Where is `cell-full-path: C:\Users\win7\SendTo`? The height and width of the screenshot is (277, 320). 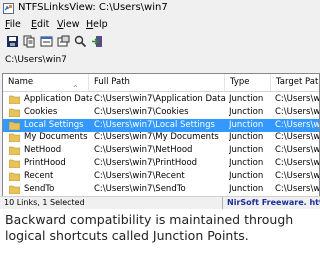
cell-full-path: C:\Users\win7\SendTo is located at coordinates (140, 188).